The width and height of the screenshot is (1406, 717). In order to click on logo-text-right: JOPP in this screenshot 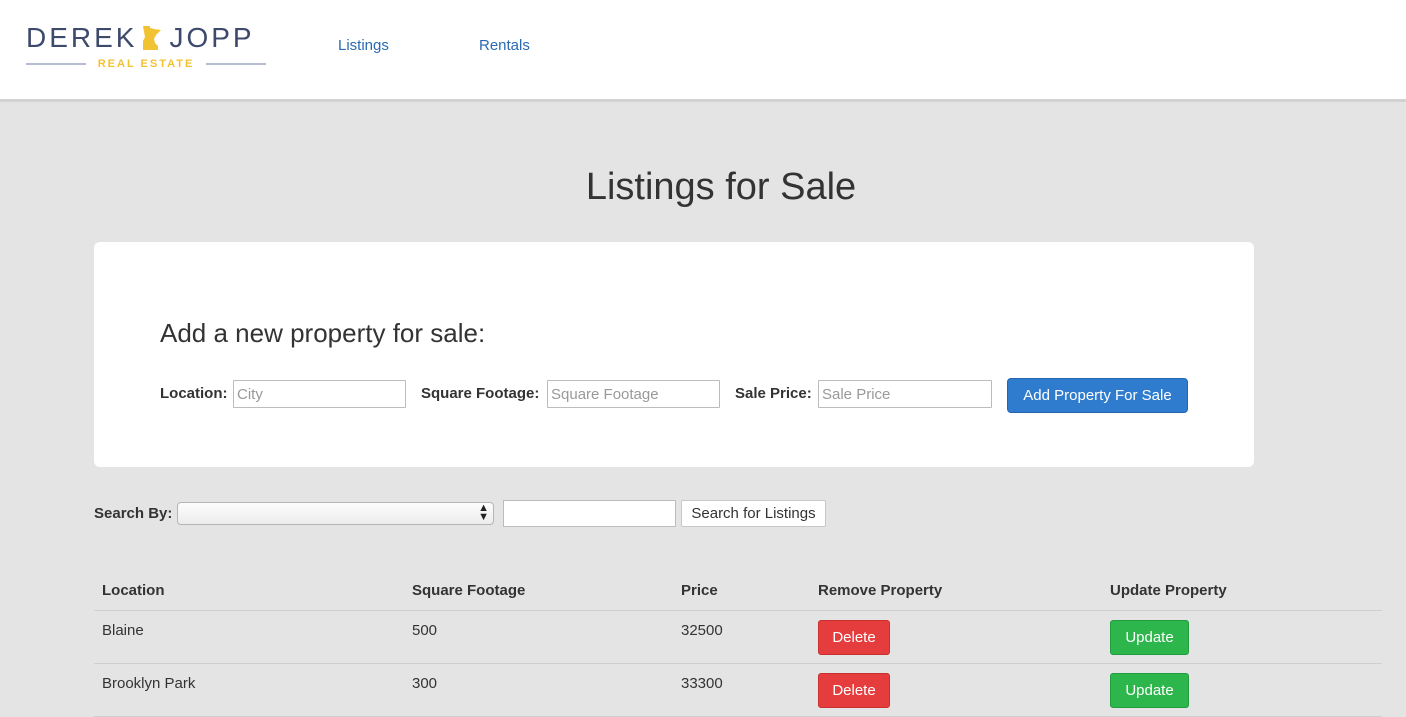, I will do `click(212, 37)`.